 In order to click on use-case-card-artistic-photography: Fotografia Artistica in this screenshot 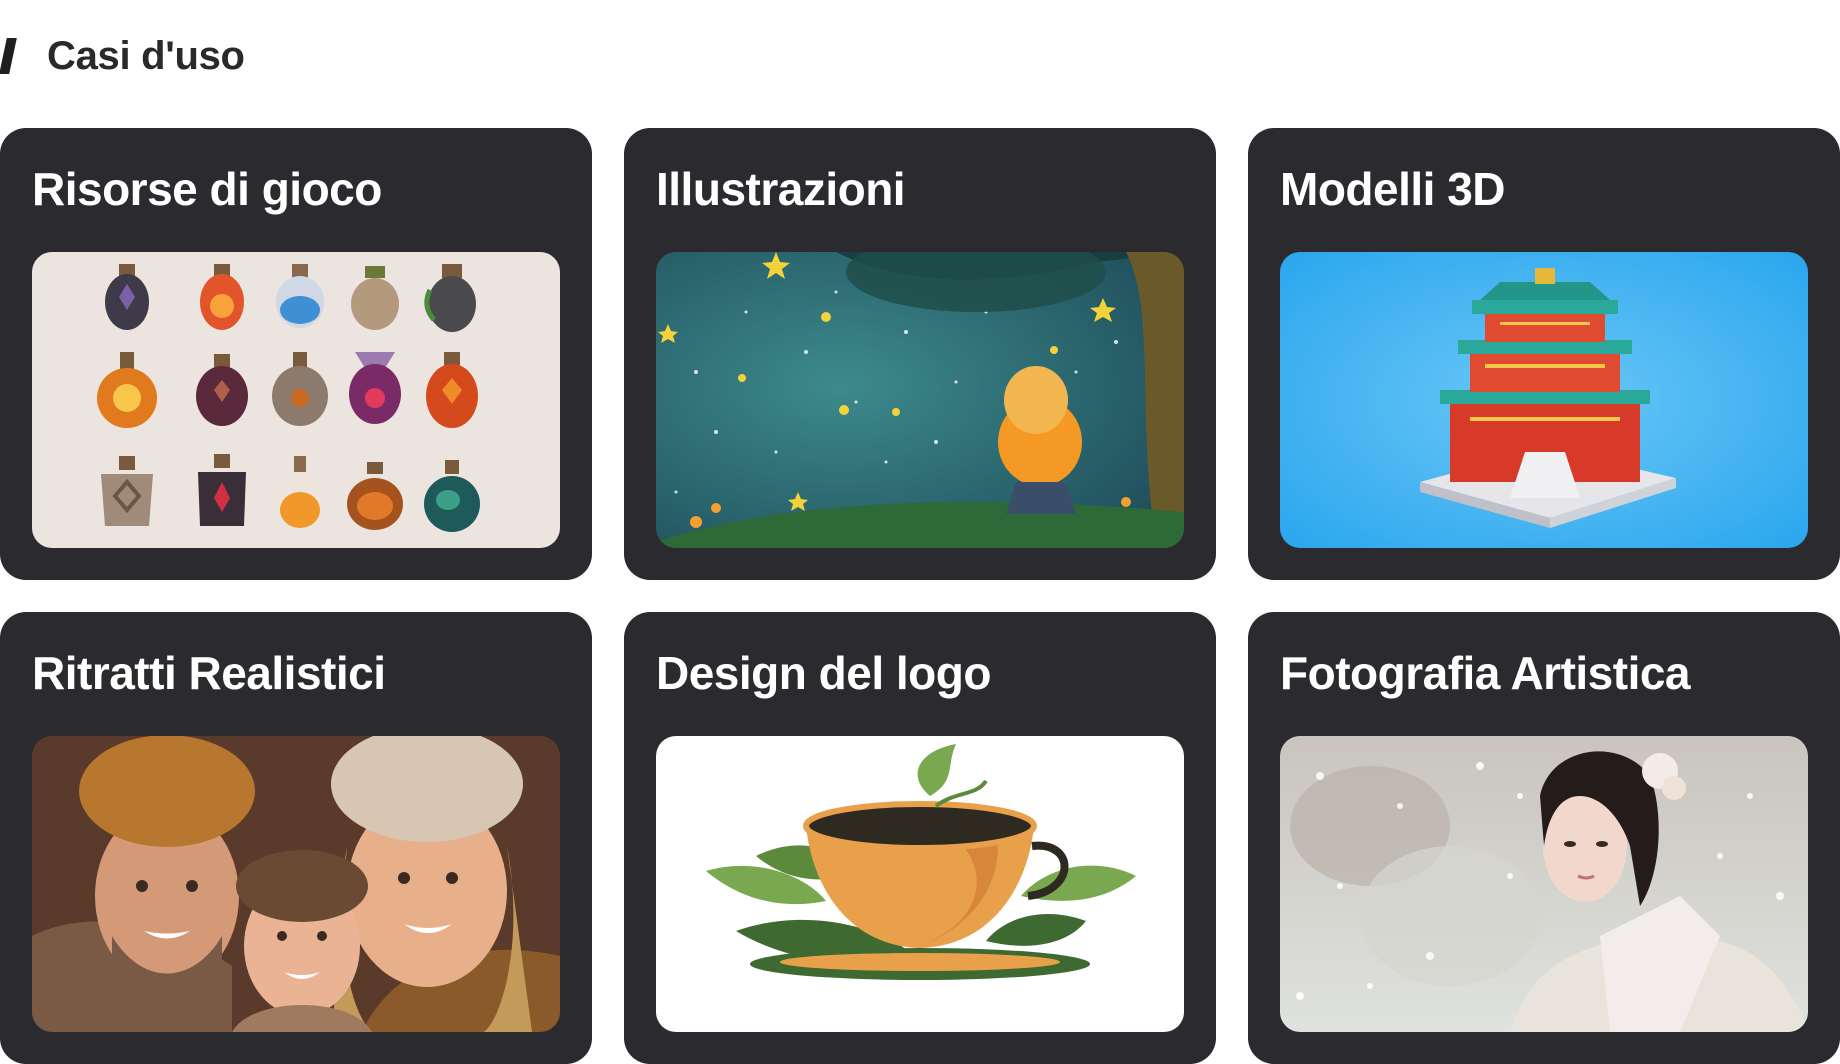, I will do `click(1544, 838)`.